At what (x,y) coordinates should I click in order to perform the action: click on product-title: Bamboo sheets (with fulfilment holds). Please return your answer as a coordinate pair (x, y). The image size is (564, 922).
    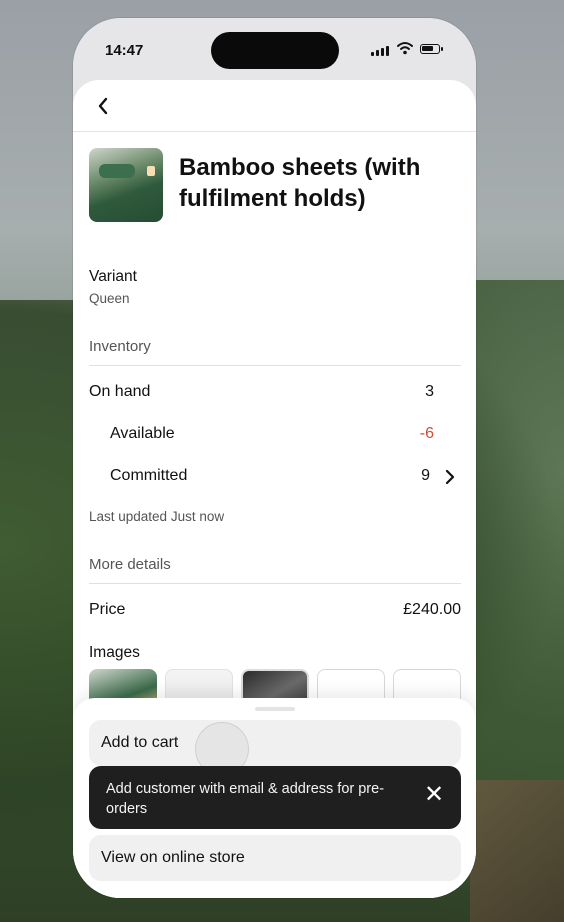
    Looking at the image, I should click on (300, 183).